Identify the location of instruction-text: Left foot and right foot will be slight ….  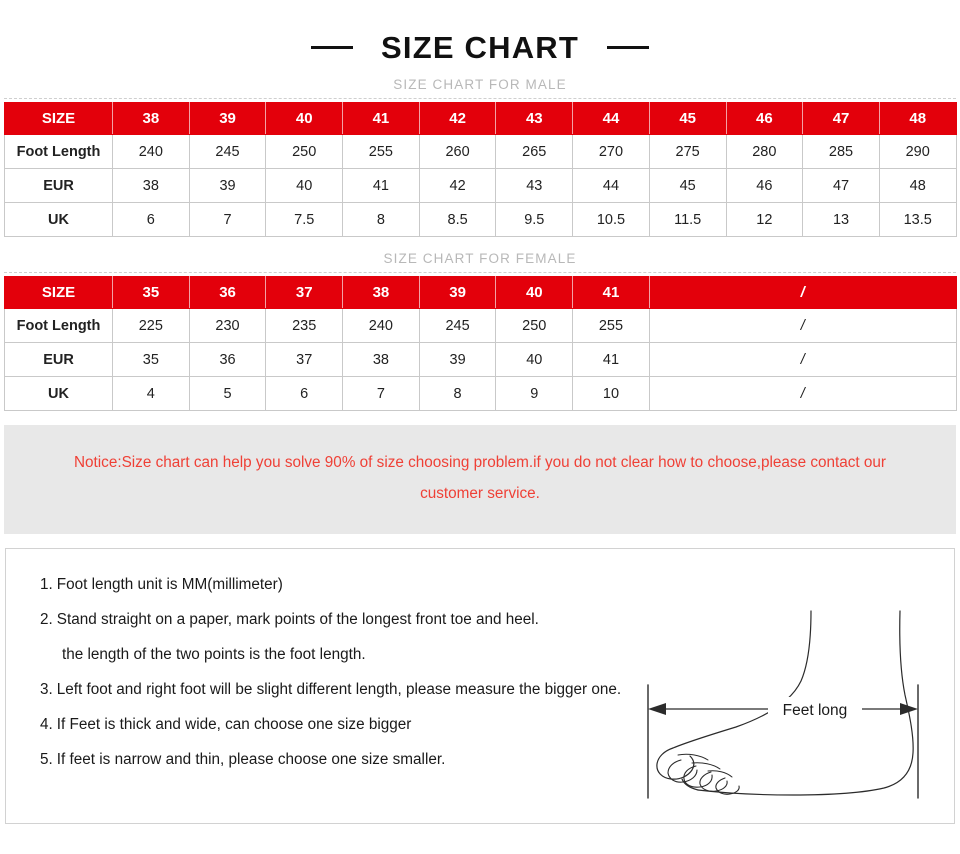
(339, 690).